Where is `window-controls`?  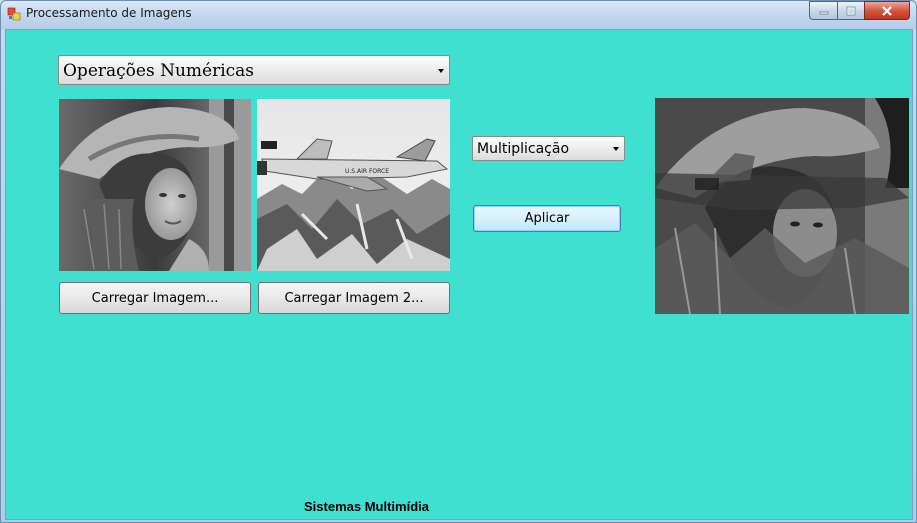
window-controls is located at coordinates (859, 10).